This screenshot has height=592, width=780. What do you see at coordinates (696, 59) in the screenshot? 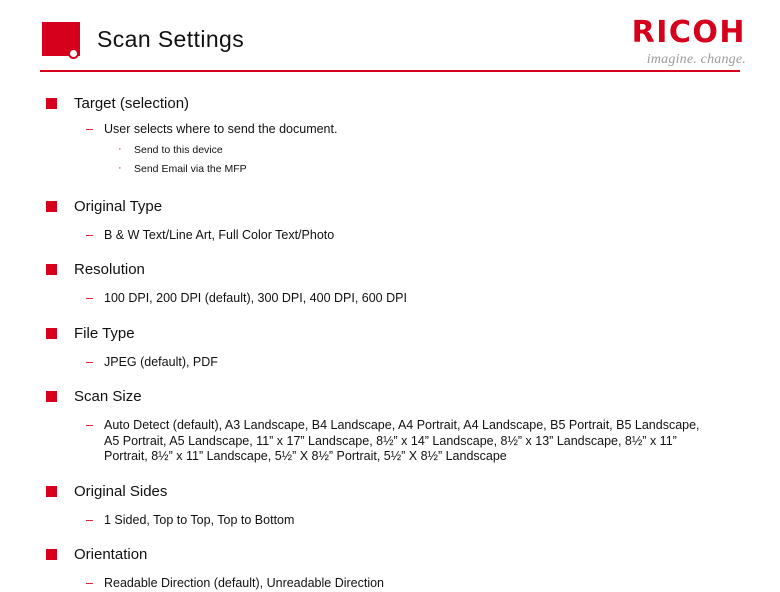
I see `ricoh-tagline: imagine. change.` at bounding box center [696, 59].